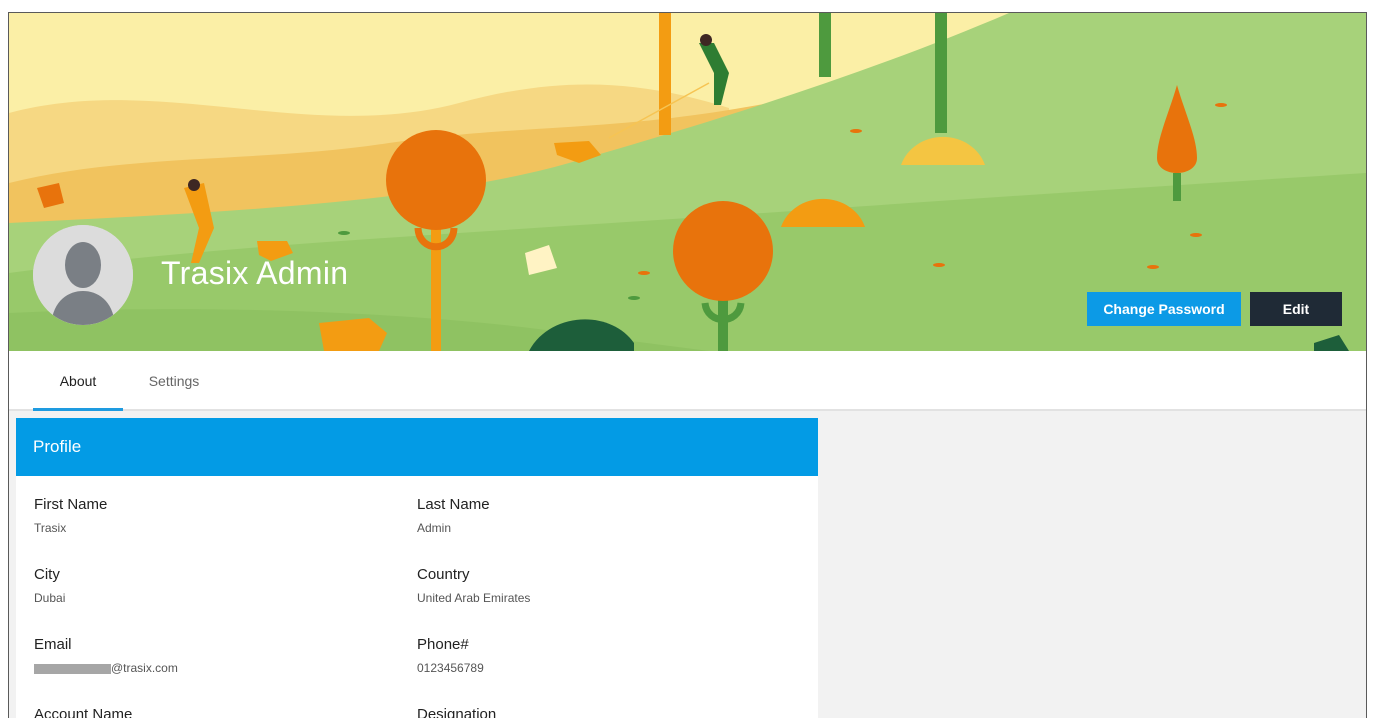  What do you see at coordinates (83, 712) in the screenshot?
I see `field-label: Account Name` at bounding box center [83, 712].